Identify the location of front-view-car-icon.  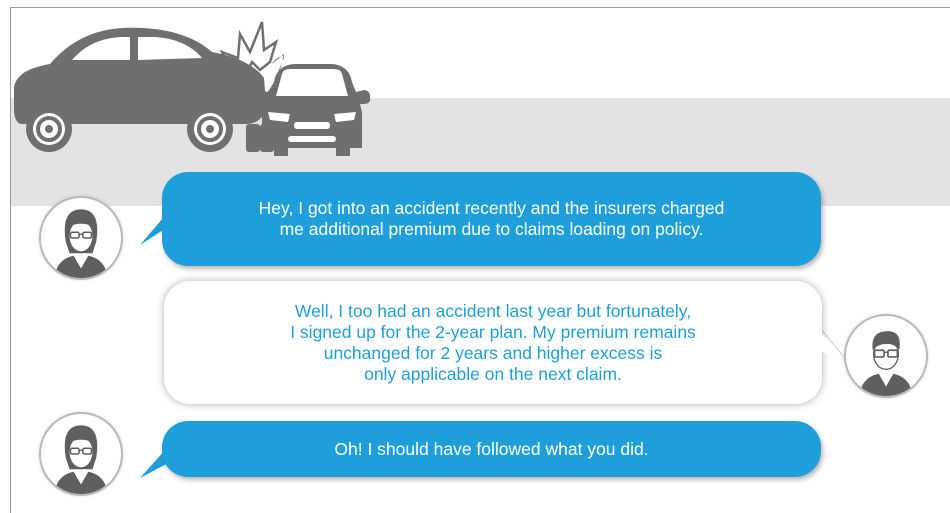
(312, 110).